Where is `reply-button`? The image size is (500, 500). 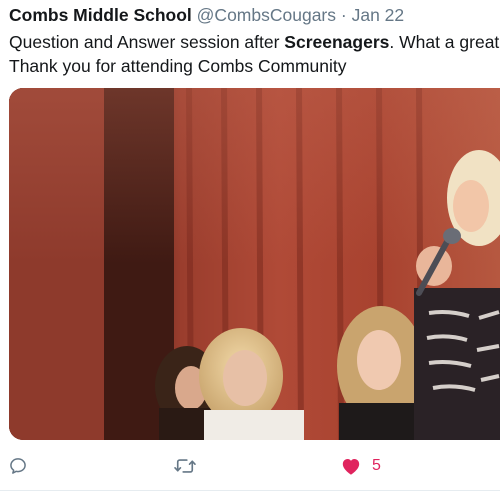 reply-button is located at coordinates (18, 466).